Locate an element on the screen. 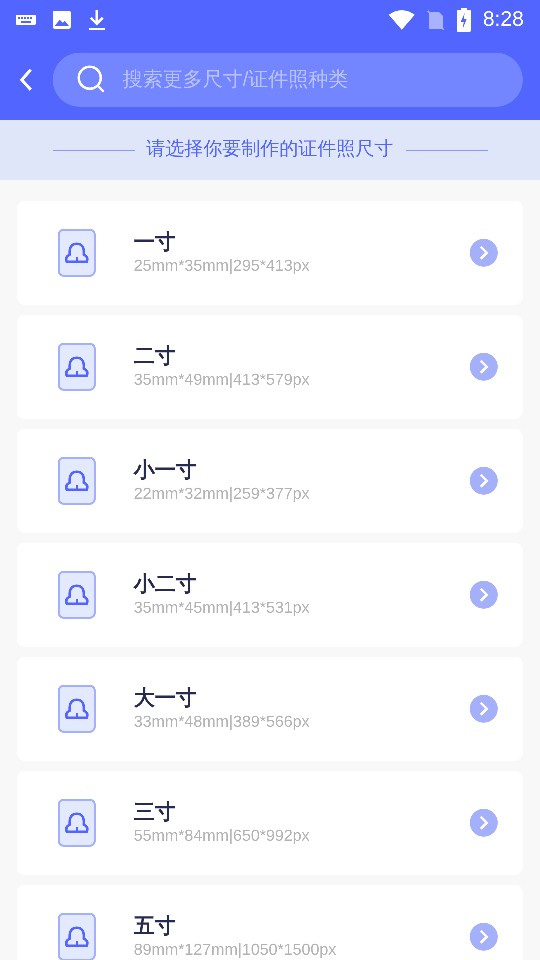 The image size is (540, 960). size-card: 大一寸 33mm*48mm|389*566px is located at coordinates (270, 709).